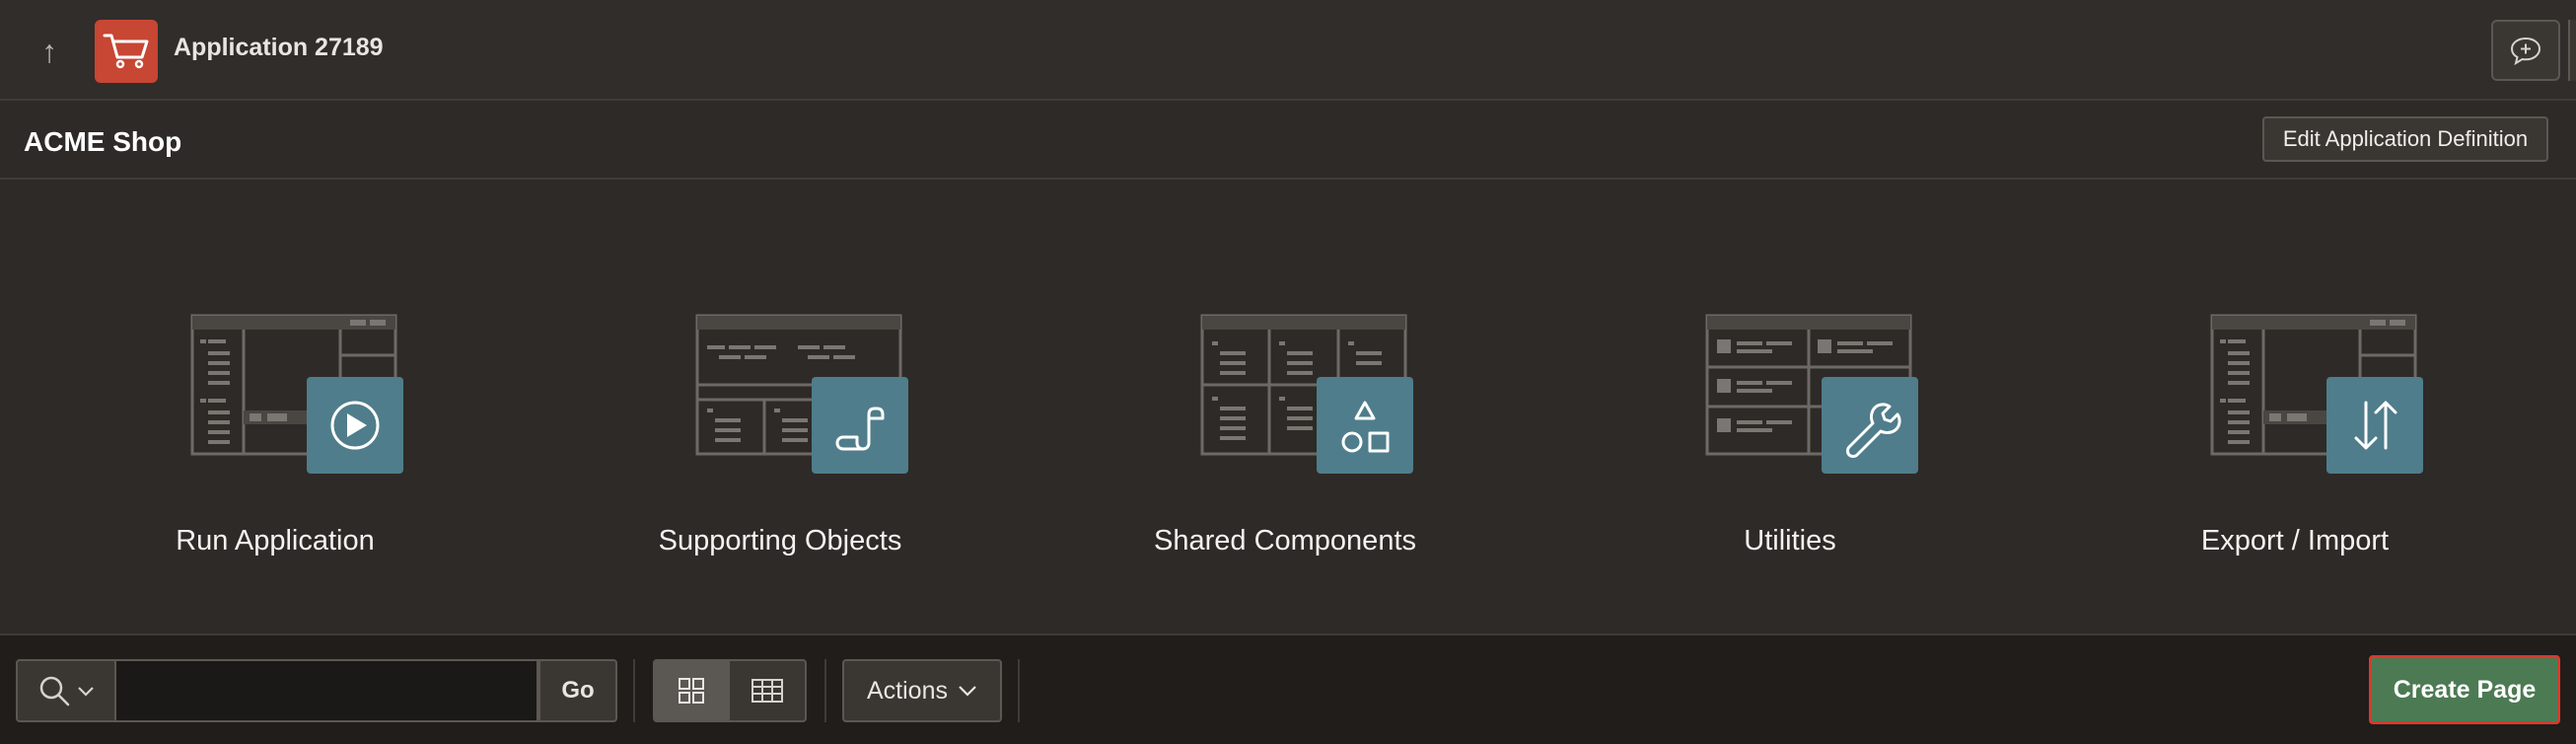 The width and height of the screenshot is (2576, 744). What do you see at coordinates (1790, 541) in the screenshot?
I see `tile-label: Utilities` at bounding box center [1790, 541].